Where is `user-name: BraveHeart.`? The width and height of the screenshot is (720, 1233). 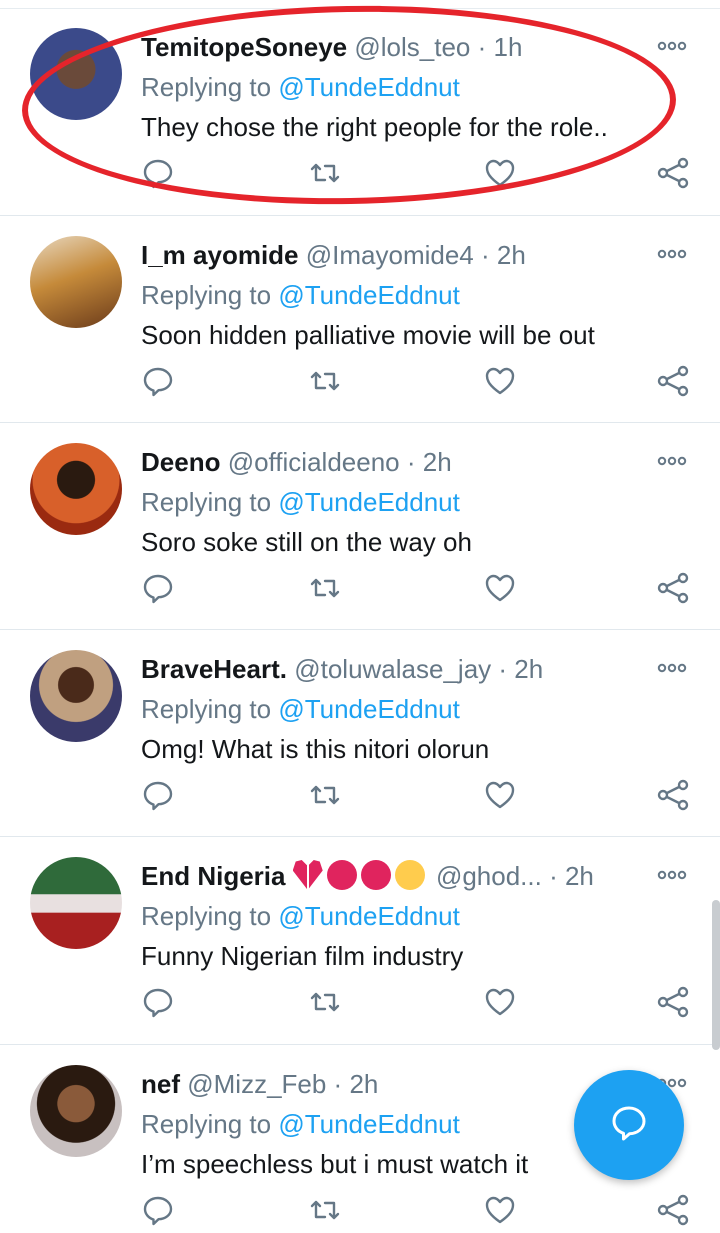
user-name: BraveHeart. is located at coordinates (214, 669).